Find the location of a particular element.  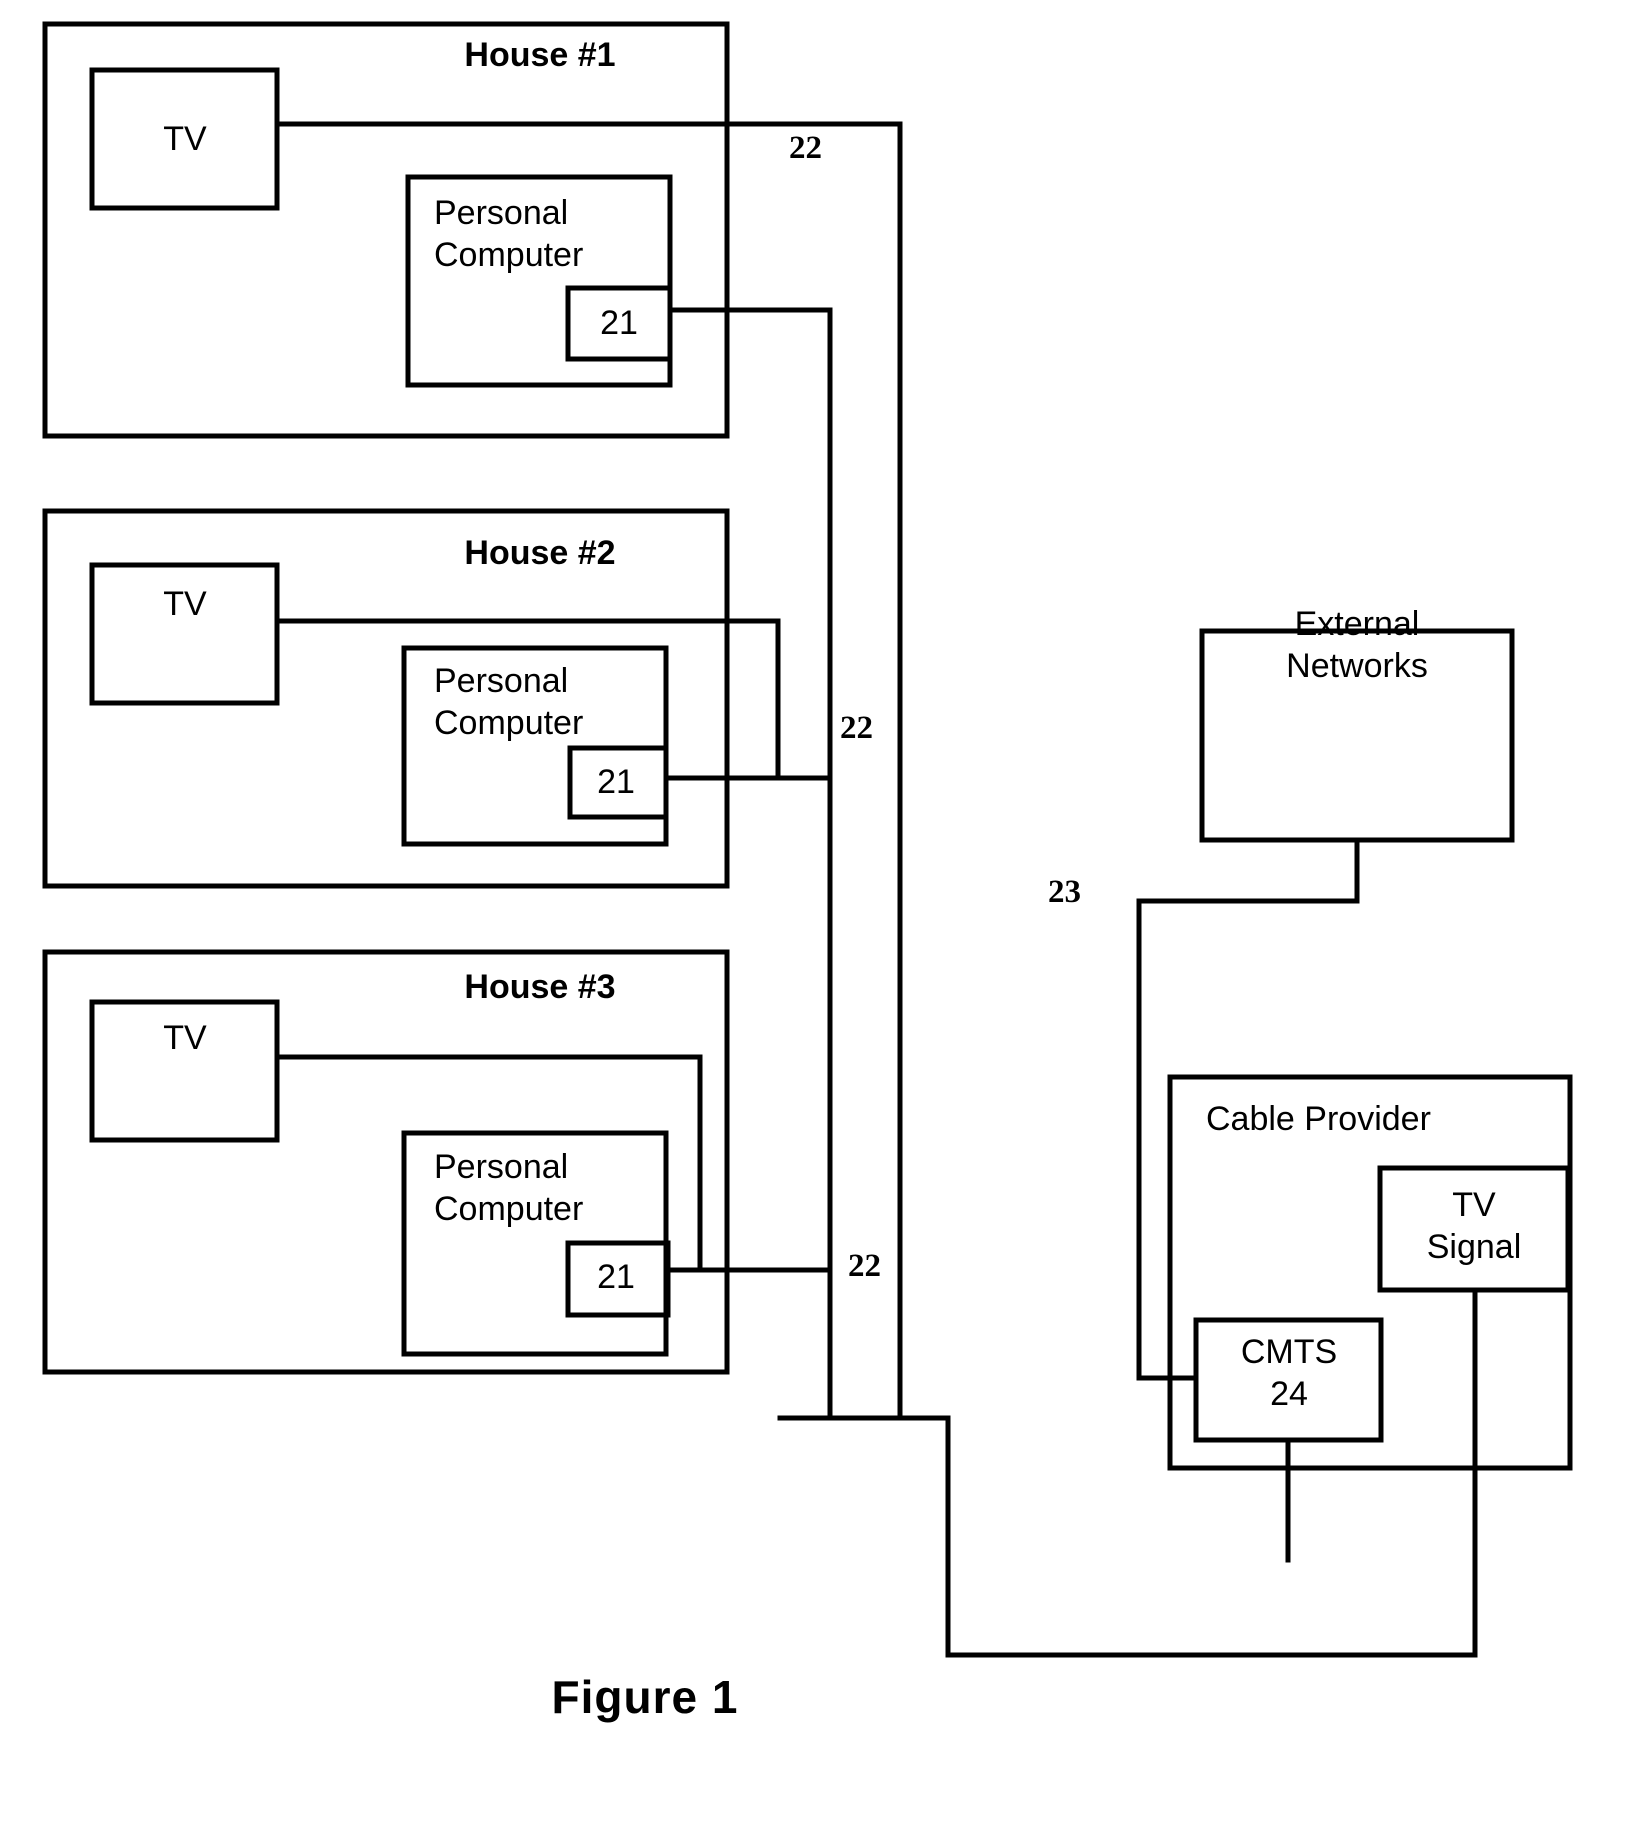

house-1-tv-label: TV is located at coordinates (185, 139).